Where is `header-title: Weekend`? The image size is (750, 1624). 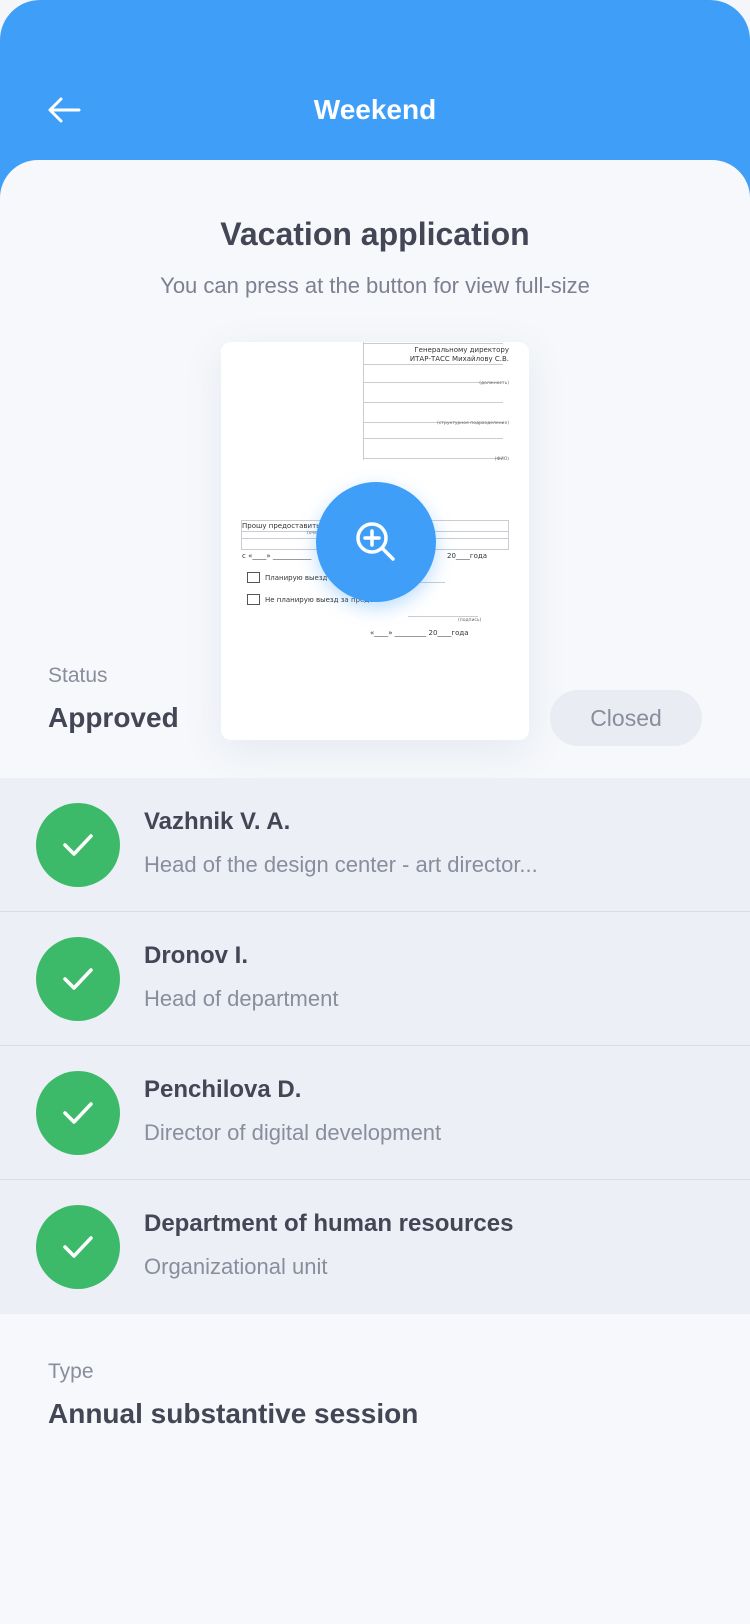 header-title: Weekend is located at coordinates (375, 109).